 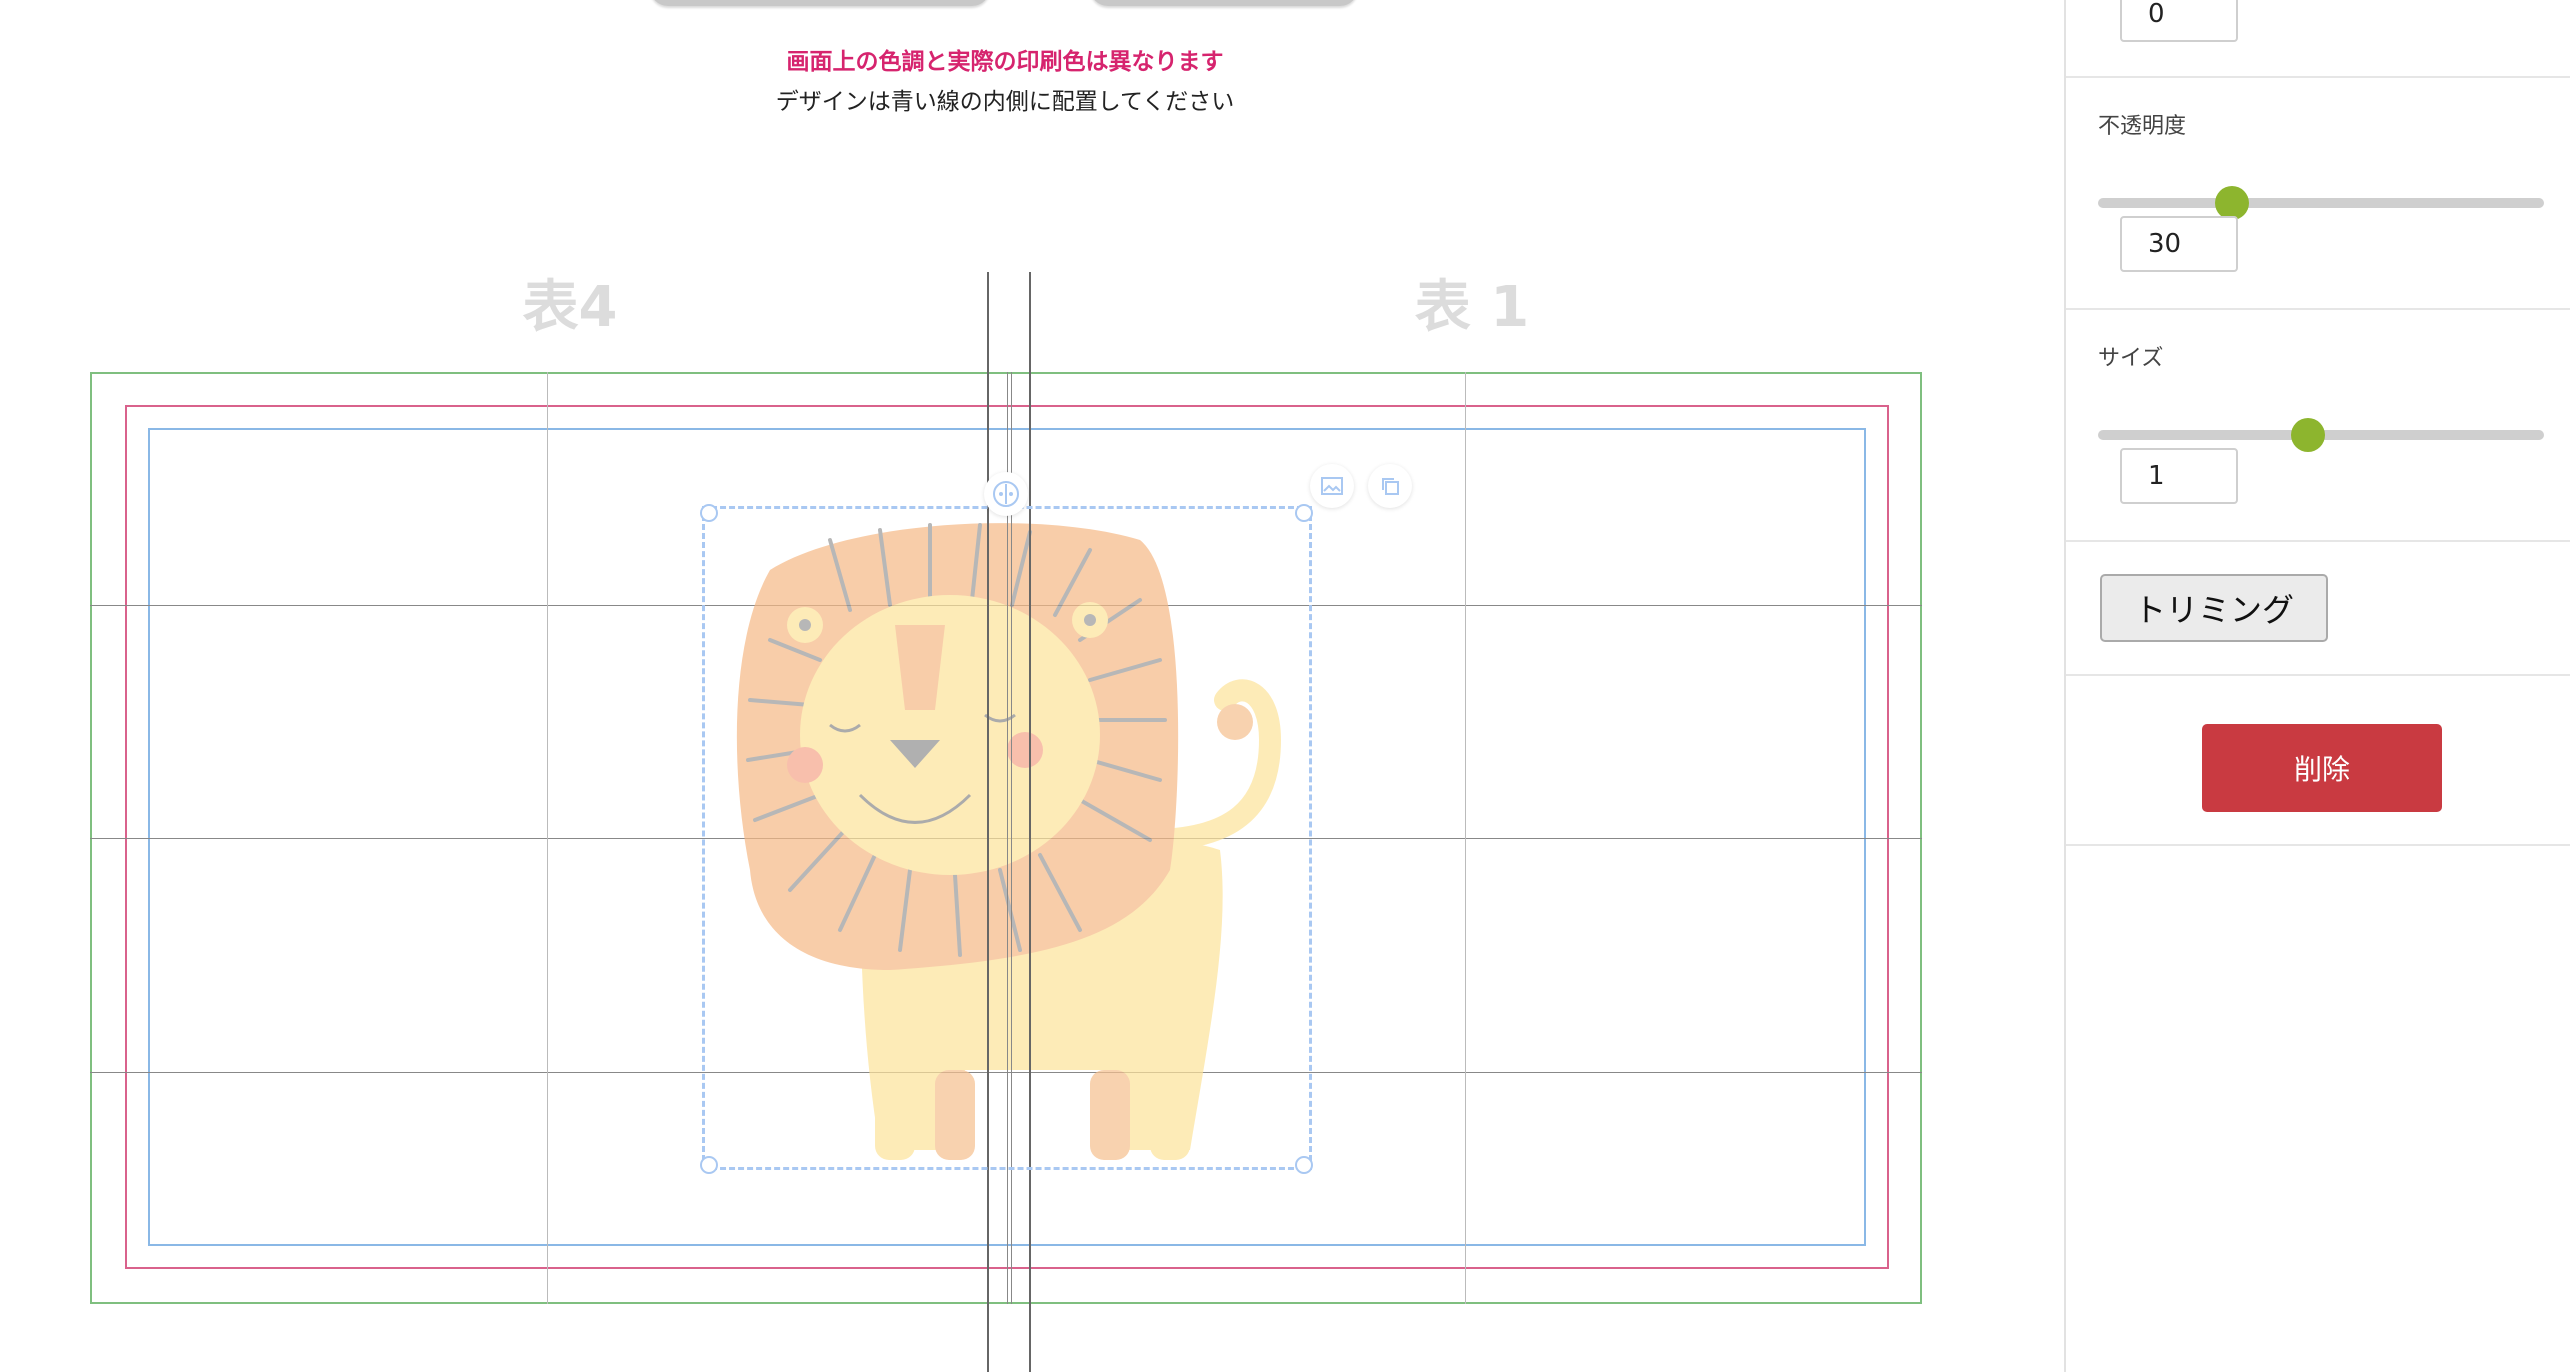 I want to click on resize-handle-bottom-left, so click(x=709, y=1165).